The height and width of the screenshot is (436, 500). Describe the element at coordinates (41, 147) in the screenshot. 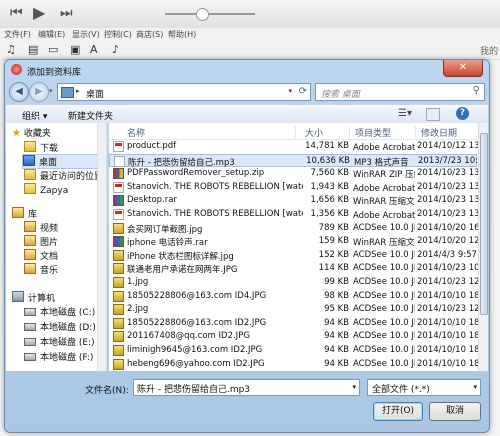

I see `nav-downloads: 下载` at that location.